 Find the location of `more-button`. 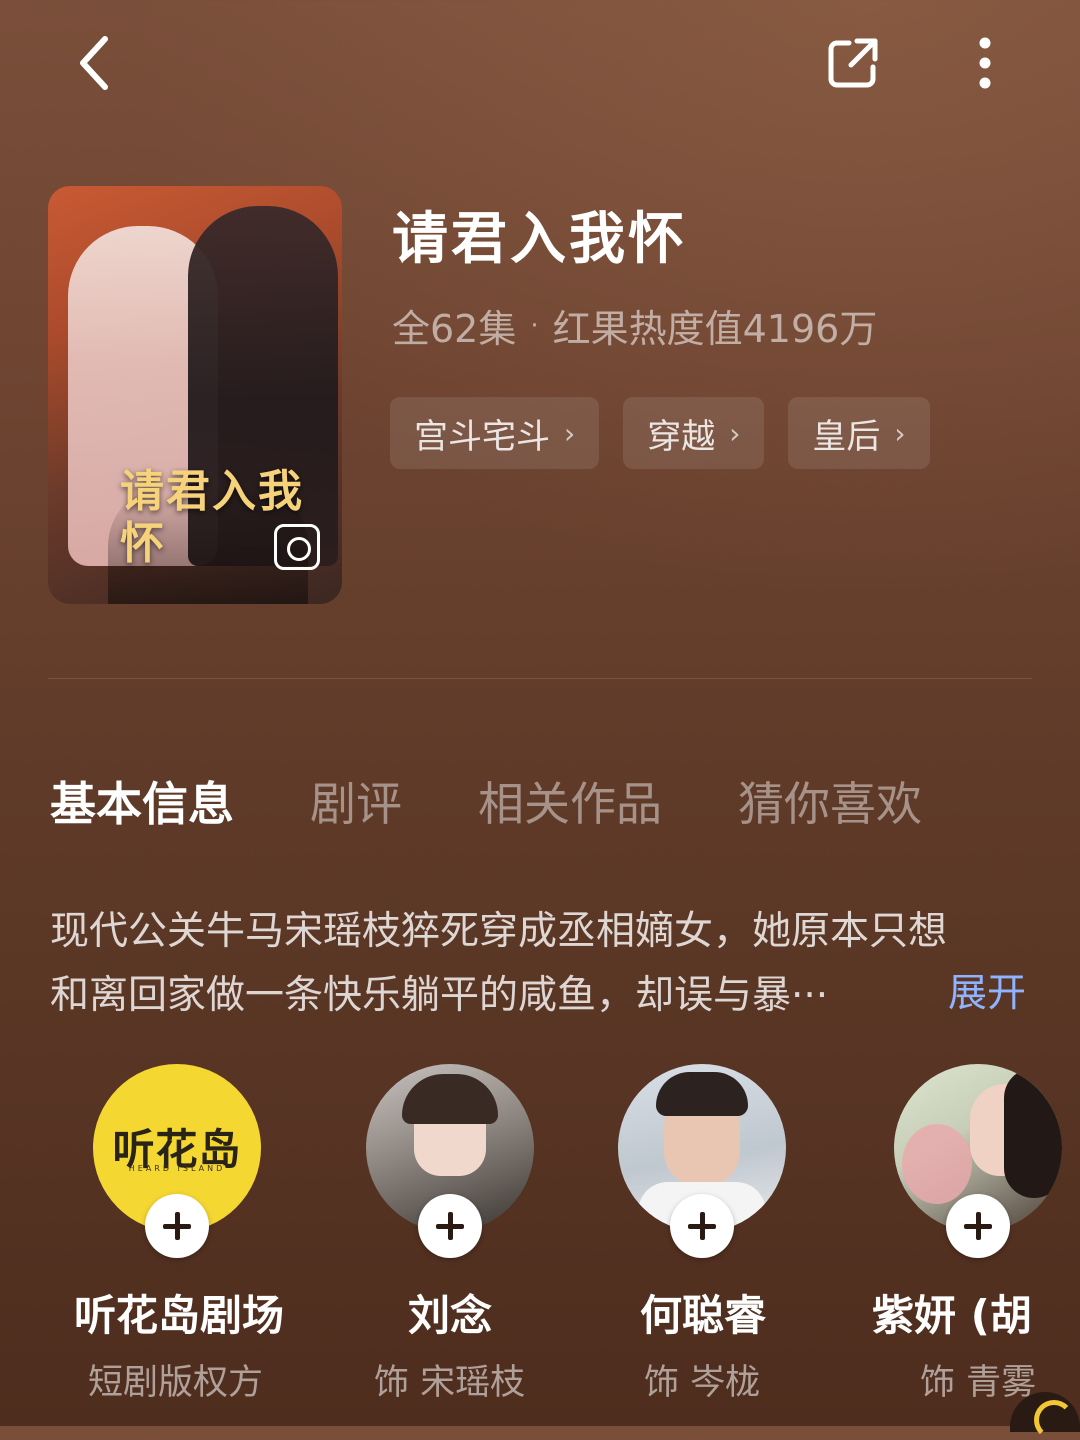

more-button is located at coordinates (985, 63).